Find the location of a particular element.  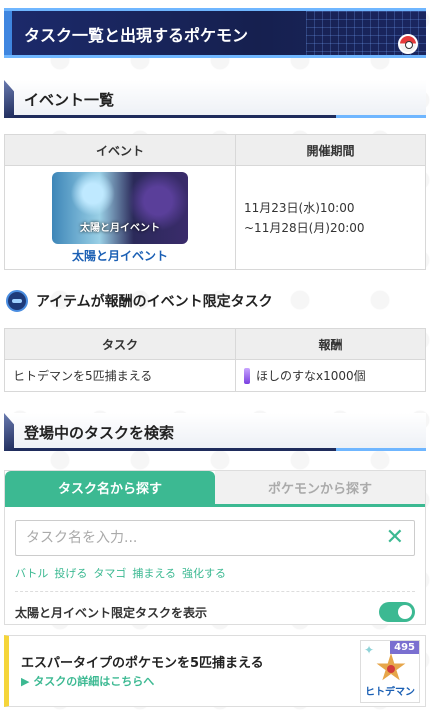

search-section-title: 登場中のタスクを検索 is located at coordinates (99, 433).